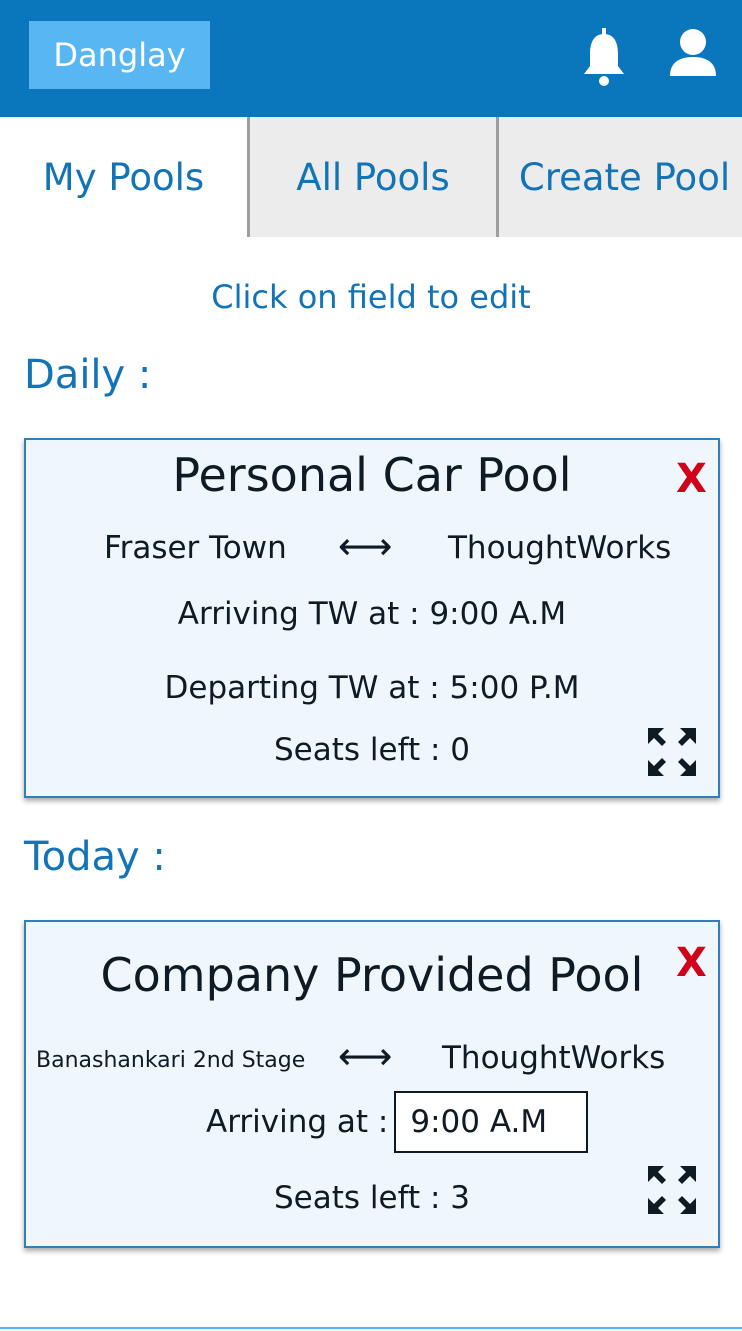 This screenshot has height=1331, width=742. I want to click on user-icon, so click(693, 52).